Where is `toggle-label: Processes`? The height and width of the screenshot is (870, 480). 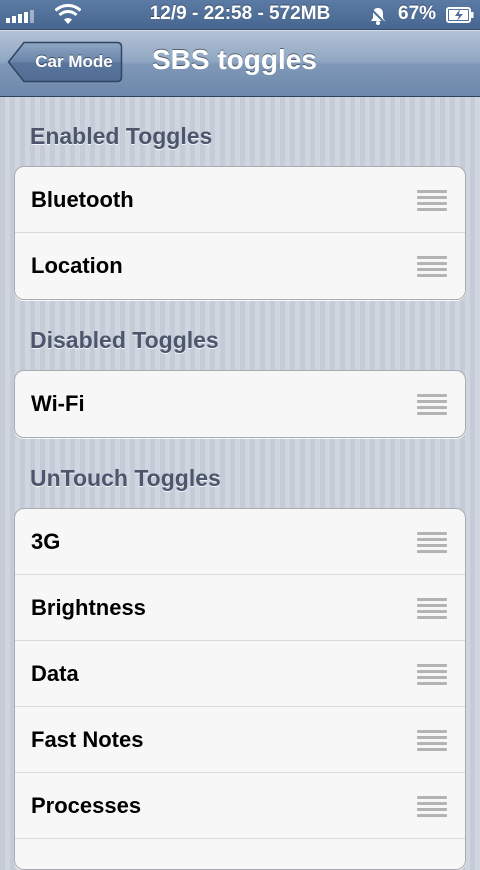
toggle-label: Processes is located at coordinates (86, 805).